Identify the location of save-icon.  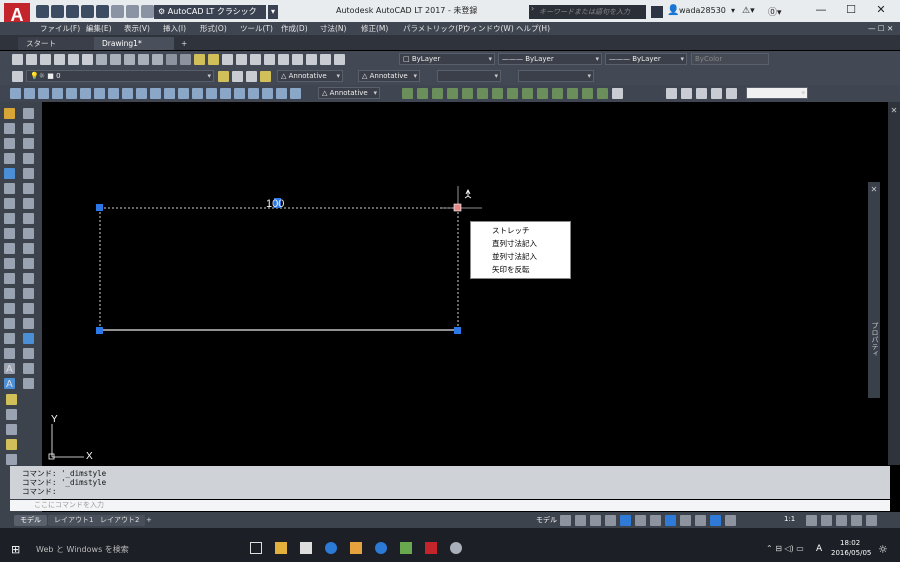
(45, 59).